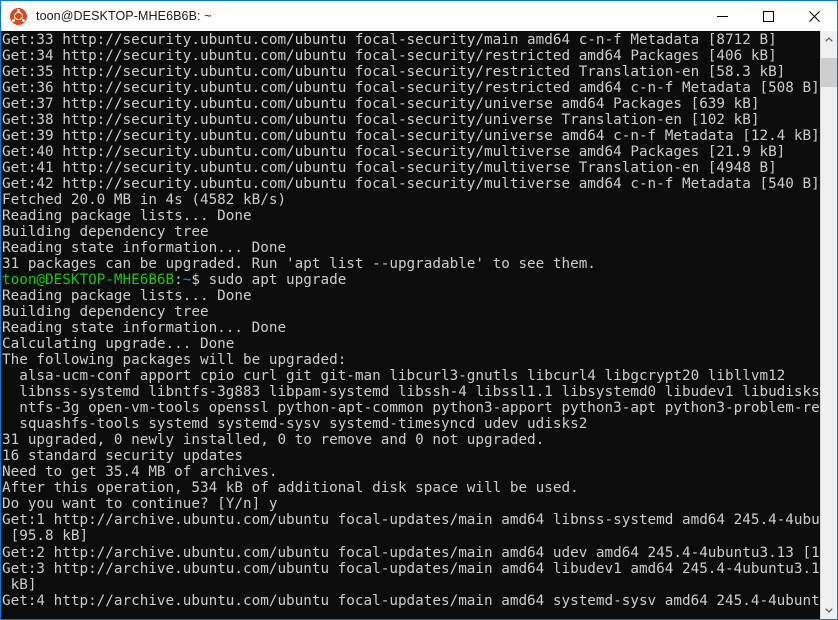 The height and width of the screenshot is (620, 838). I want to click on ubuntu-logo-icon, so click(18, 16).